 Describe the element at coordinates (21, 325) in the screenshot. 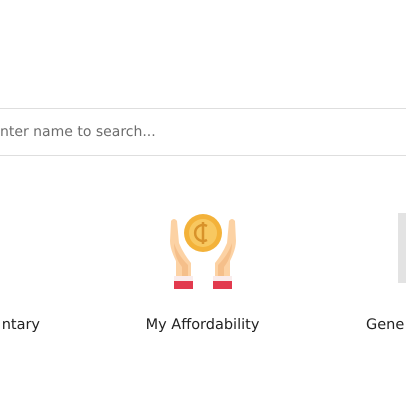

I see `tile-label: ntary` at that location.